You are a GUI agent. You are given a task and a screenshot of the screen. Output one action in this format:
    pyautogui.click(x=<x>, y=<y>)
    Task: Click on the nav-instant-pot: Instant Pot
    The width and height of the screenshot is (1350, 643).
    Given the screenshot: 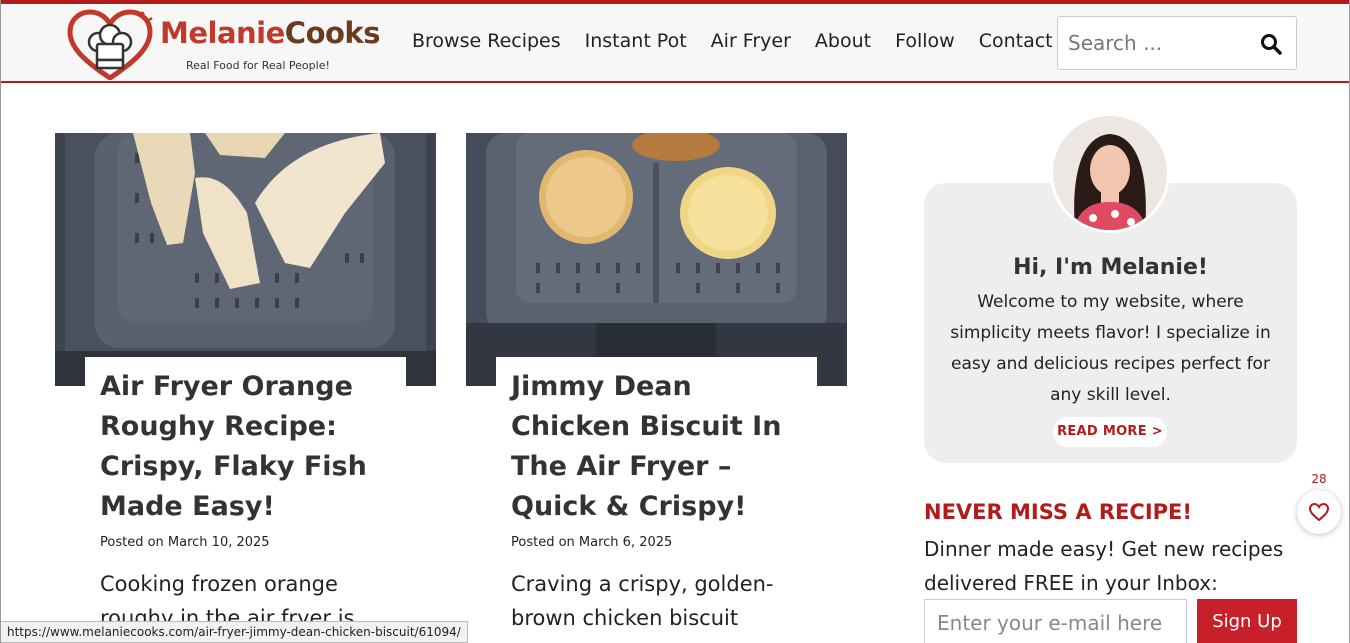 What is the action you would take?
    pyautogui.click(x=636, y=45)
    